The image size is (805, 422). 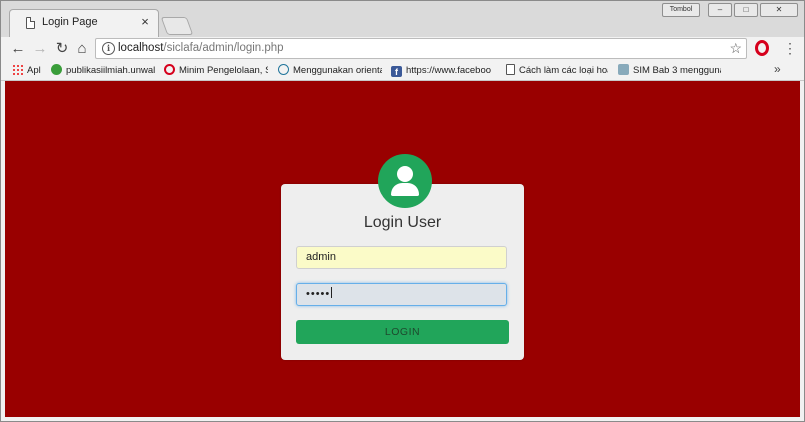 What do you see at coordinates (145, 22) in the screenshot?
I see `close-tab-icon: ×` at bounding box center [145, 22].